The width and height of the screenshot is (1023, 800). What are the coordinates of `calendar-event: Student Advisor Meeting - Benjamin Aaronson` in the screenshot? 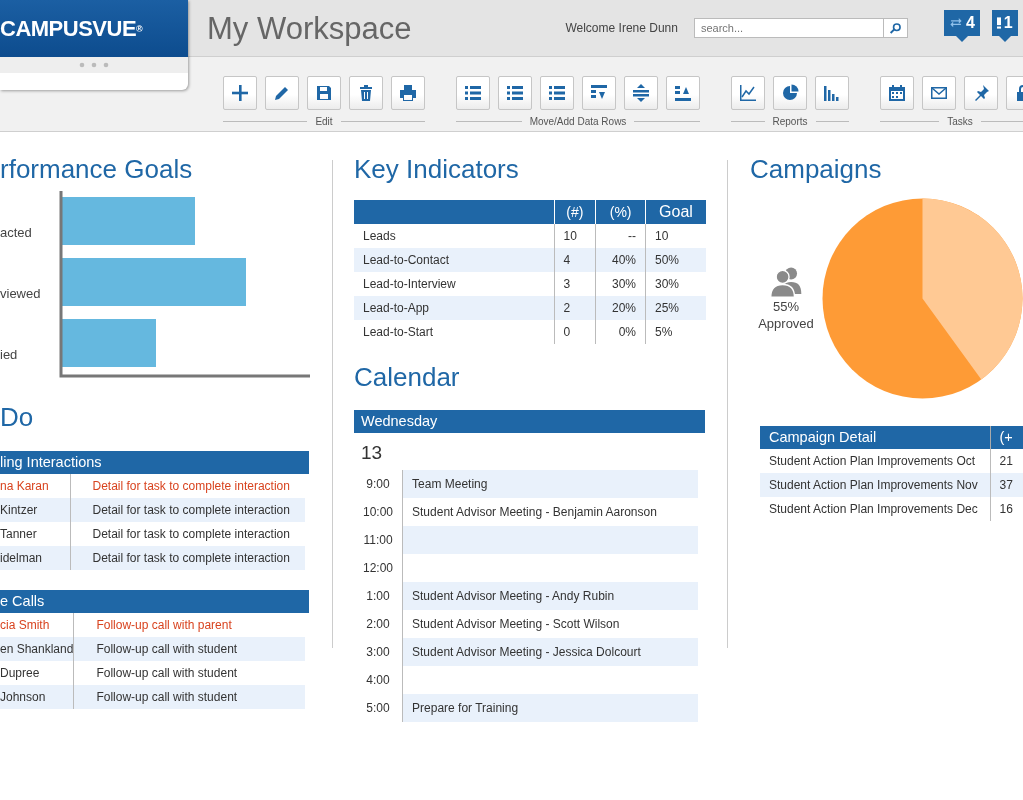 It's located at (534, 512).